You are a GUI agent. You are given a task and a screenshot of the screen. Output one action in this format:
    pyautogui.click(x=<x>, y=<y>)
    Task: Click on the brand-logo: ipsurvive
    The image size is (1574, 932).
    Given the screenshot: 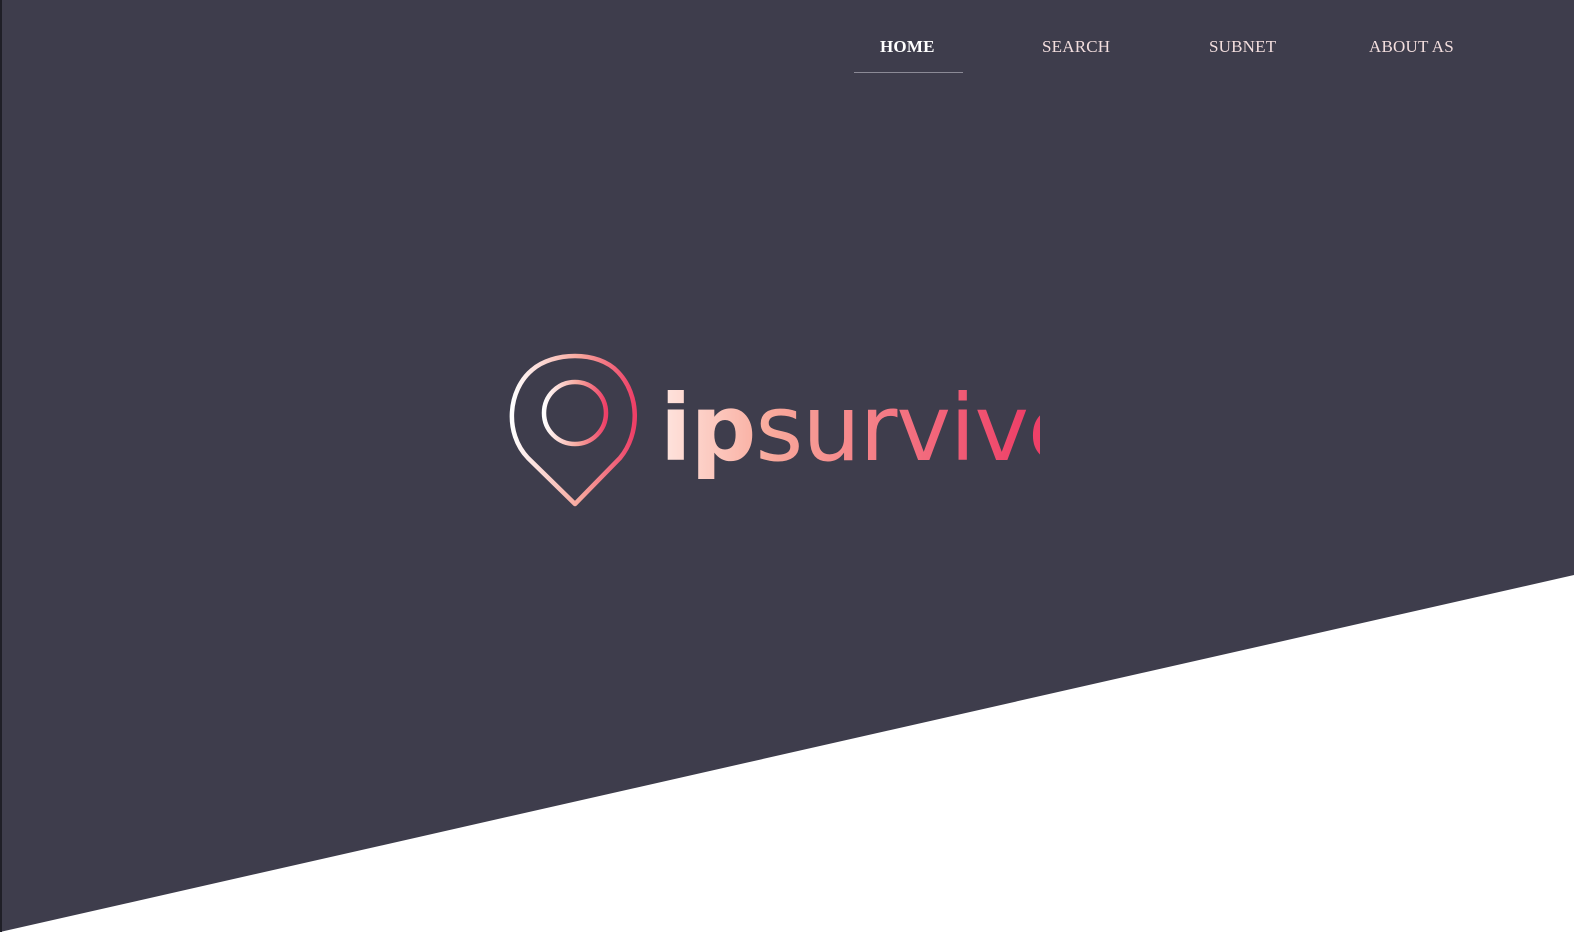 What is the action you would take?
    pyautogui.click(x=770, y=430)
    